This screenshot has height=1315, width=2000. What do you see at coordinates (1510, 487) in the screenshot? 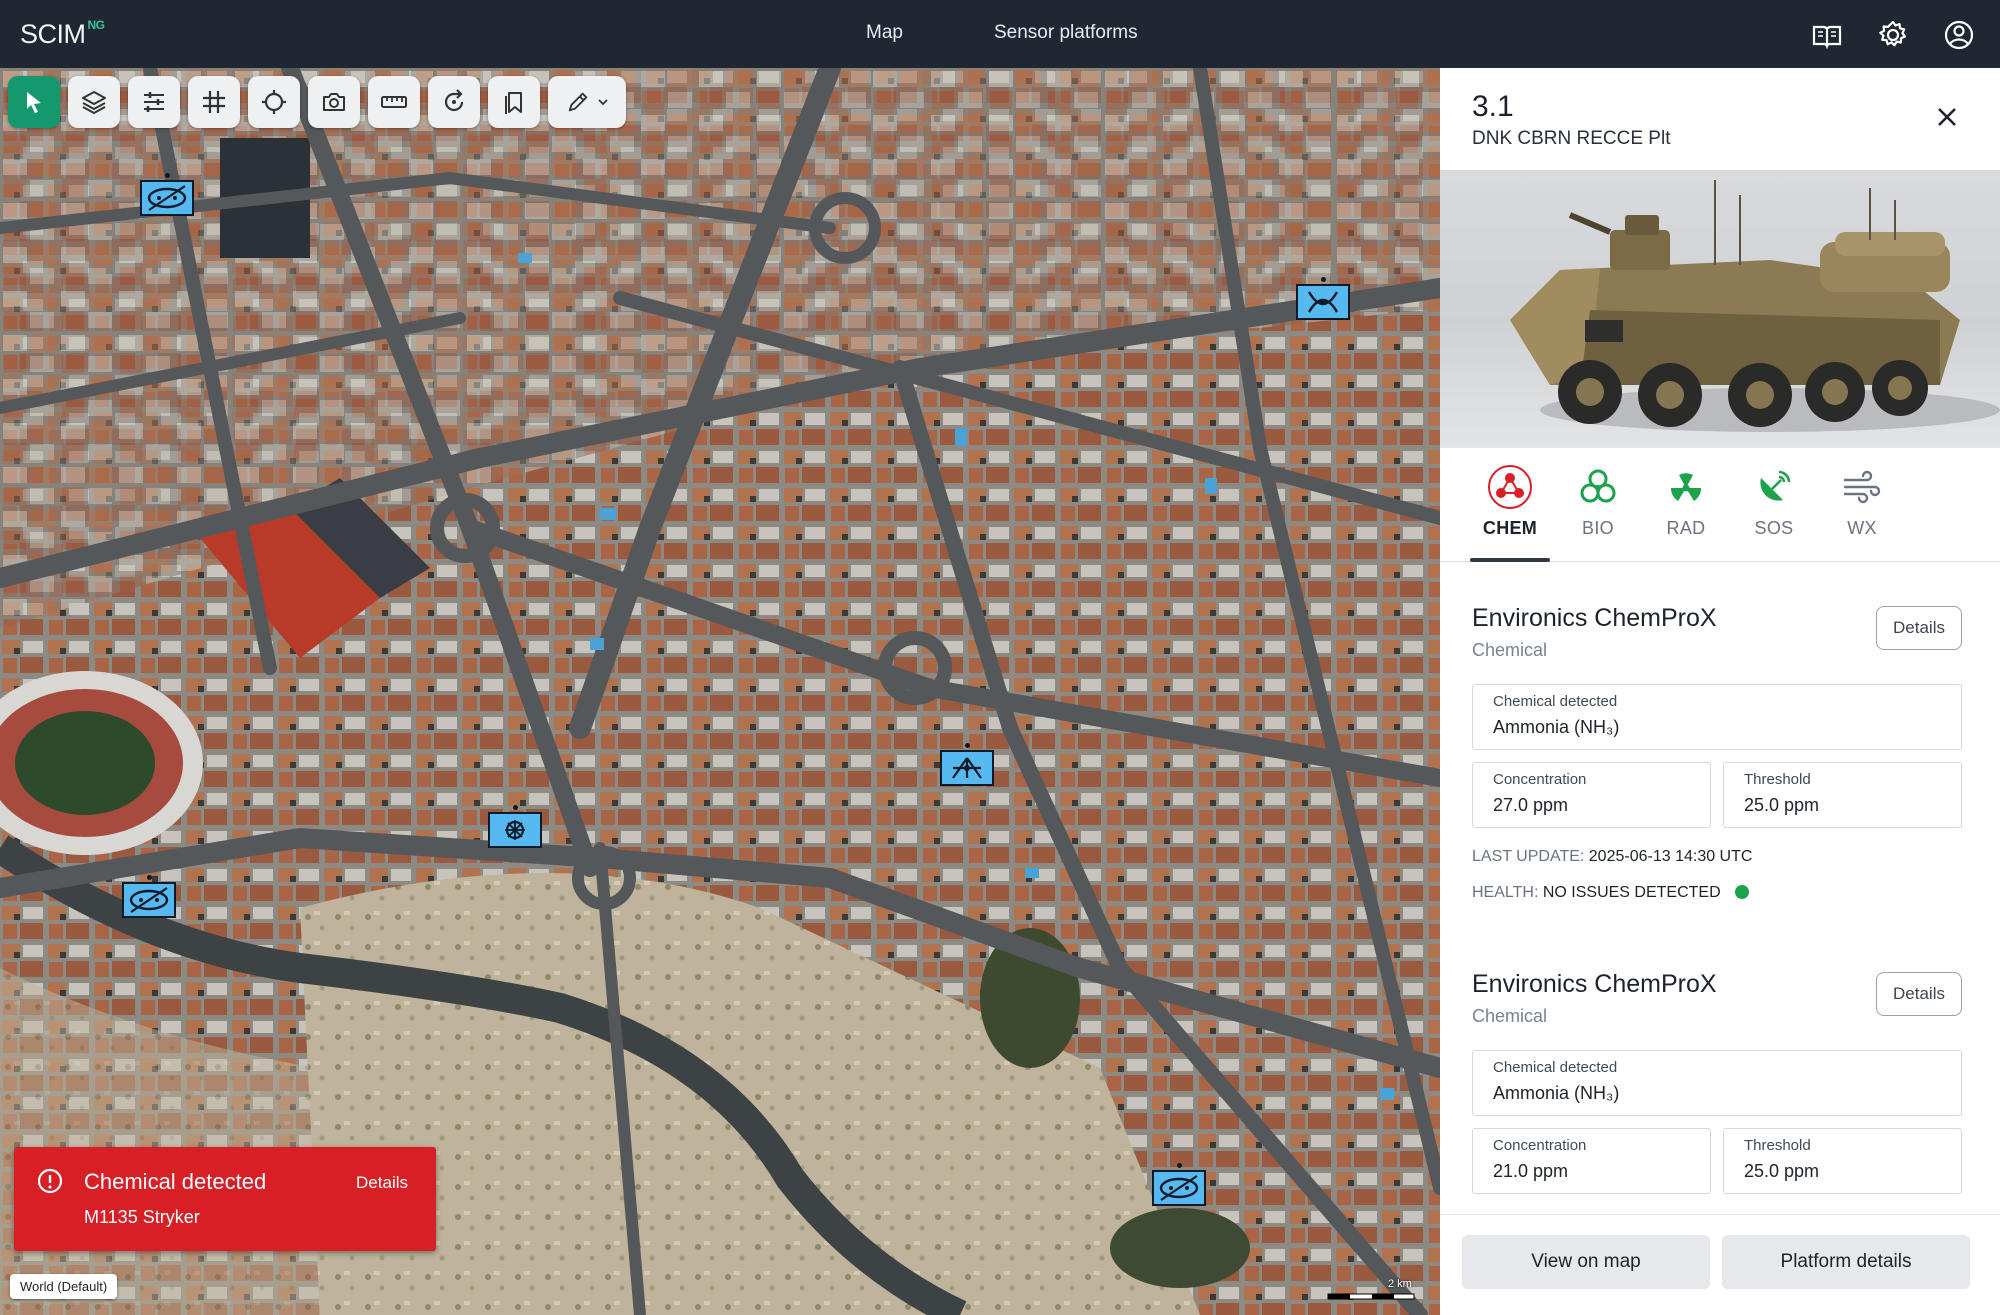
I see `chem-icon` at bounding box center [1510, 487].